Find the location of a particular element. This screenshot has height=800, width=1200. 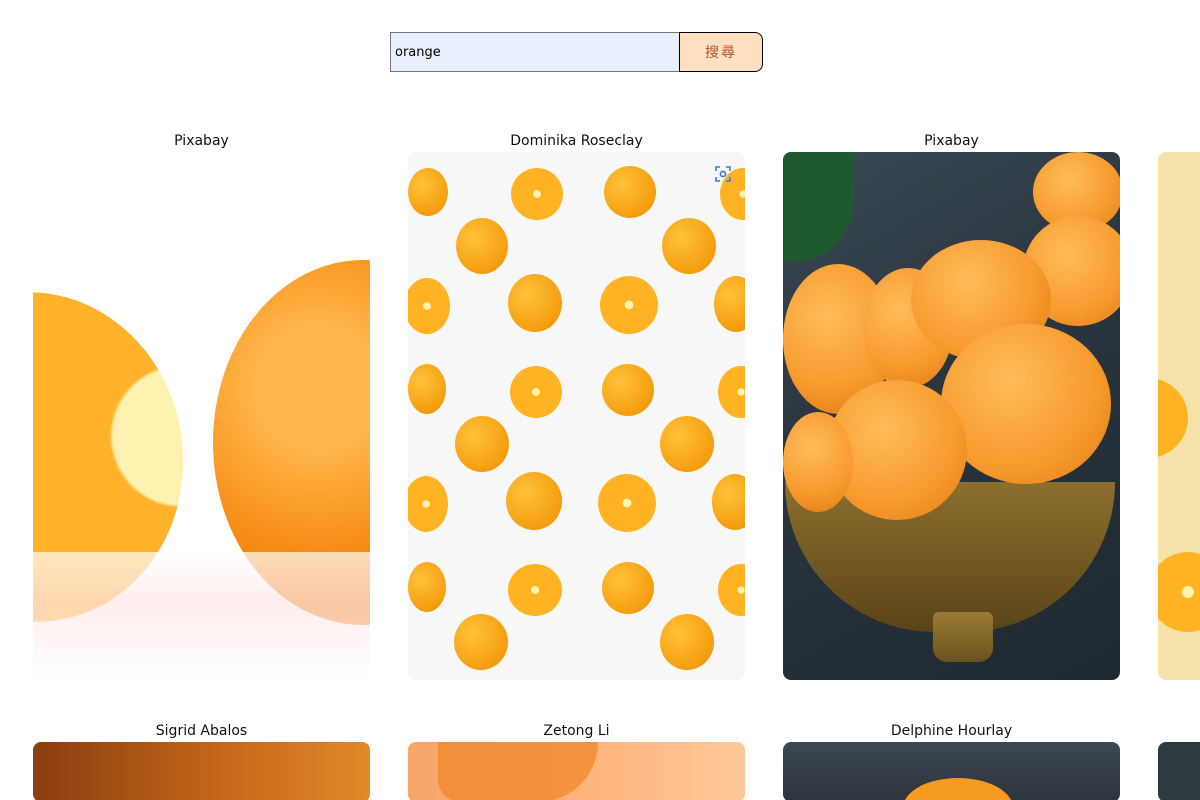

search-input is located at coordinates (534, 52).